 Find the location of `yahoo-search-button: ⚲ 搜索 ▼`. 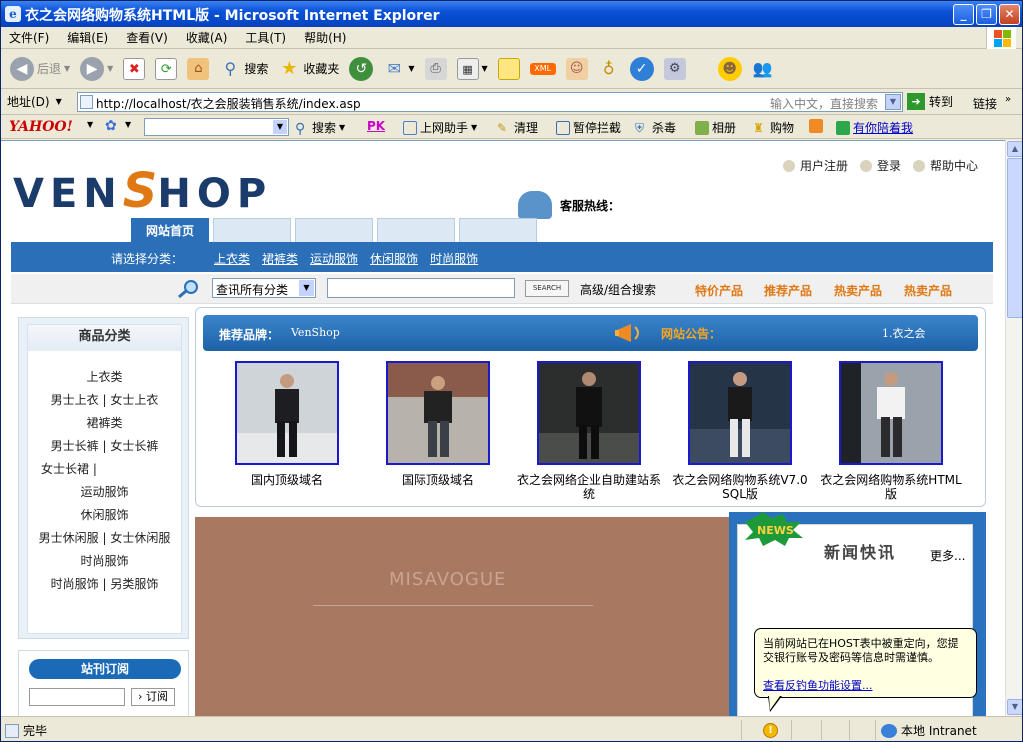

yahoo-search-button: ⚲ 搜索 ▼ is located at coordinates (320, 128).